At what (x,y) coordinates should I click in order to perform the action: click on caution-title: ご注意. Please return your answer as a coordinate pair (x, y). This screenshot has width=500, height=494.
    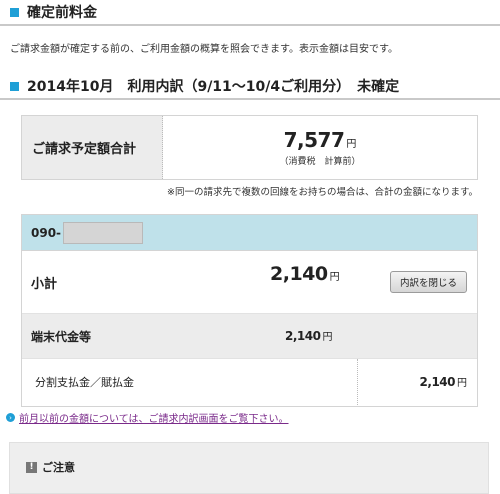
    Looking at the image, I should click on (58, 467).